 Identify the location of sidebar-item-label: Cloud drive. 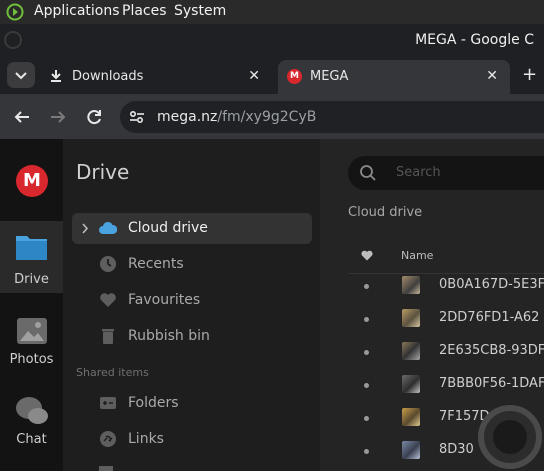
(168, 228).